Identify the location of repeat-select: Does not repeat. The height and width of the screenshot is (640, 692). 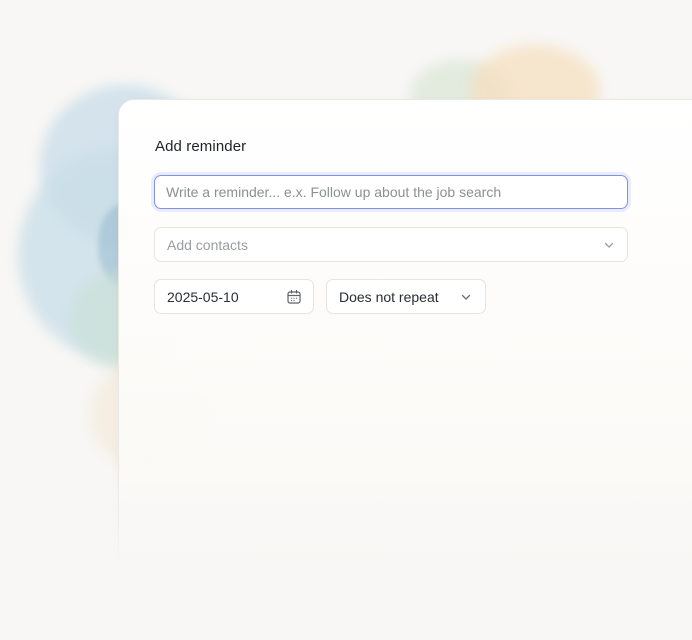
(406, 296).